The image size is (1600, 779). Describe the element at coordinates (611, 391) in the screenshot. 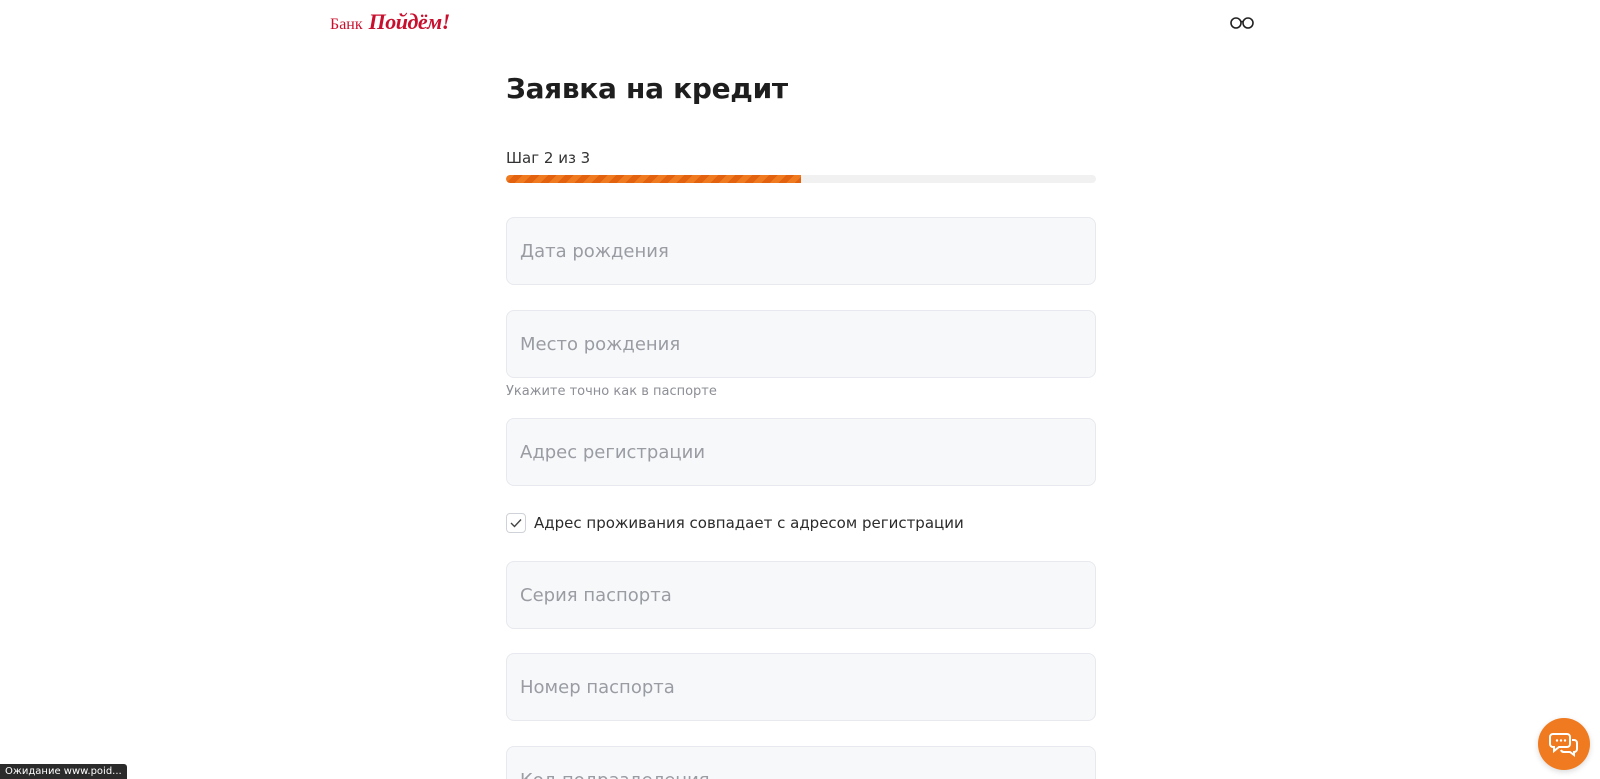

I see `birth-place-hint: Укажите точно как в паспорте` at that location.